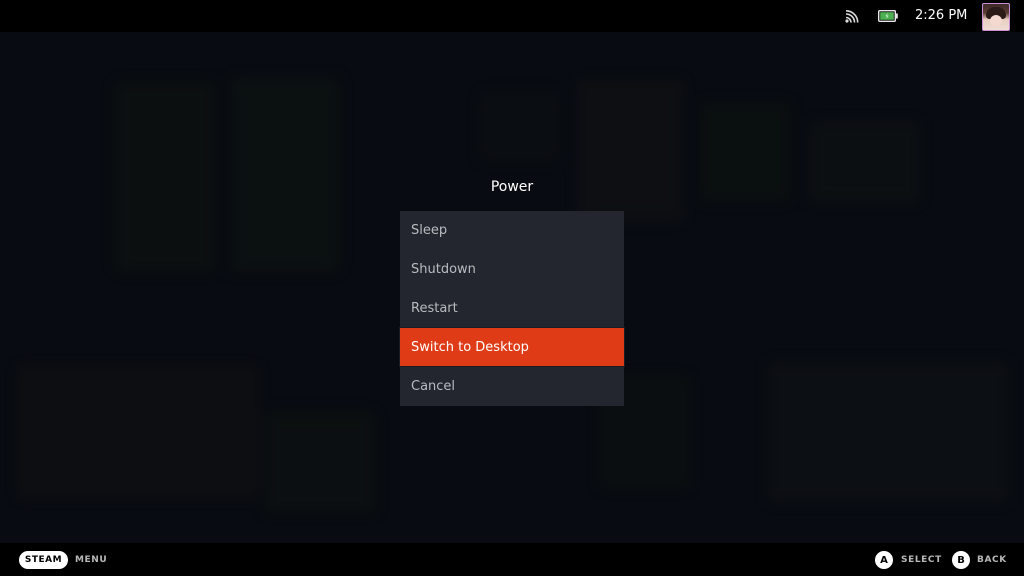  What do you see at coordinates (512, 559) in the screenshot?
I see `bottom-hint-bar` at bounding box center [512, 559].